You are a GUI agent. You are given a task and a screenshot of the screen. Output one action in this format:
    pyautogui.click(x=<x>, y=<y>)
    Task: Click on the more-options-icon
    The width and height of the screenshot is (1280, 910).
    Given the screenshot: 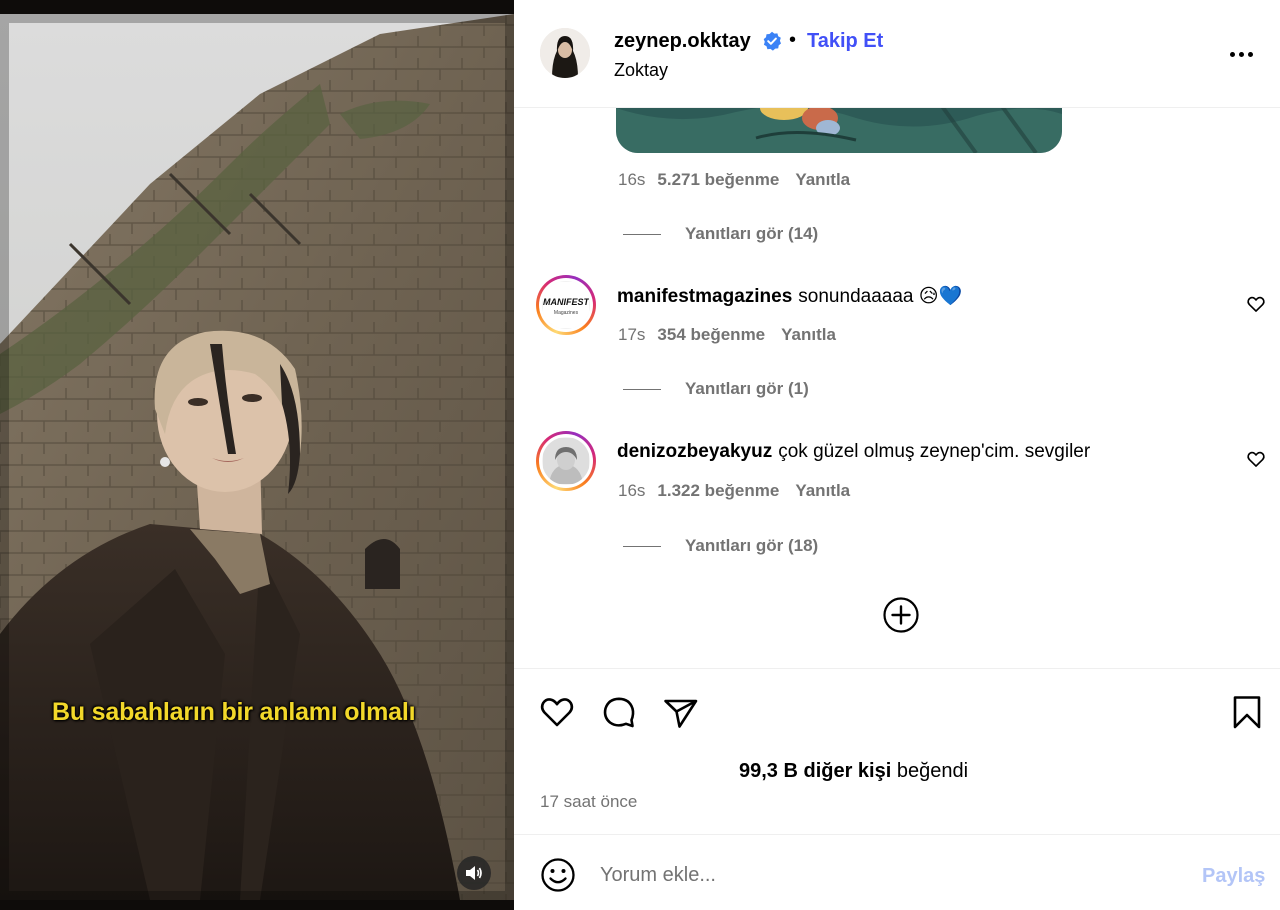 What is the action you would take?
    pyautogui.click(x=1245, y=54)
    